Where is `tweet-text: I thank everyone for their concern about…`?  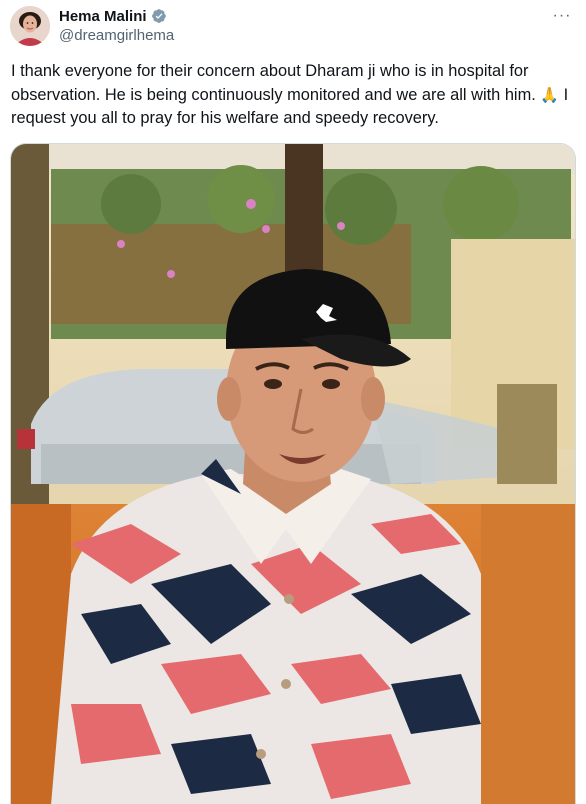 tweet-text: I thank everyone for their concern about… is located at coordinates (294, 95).